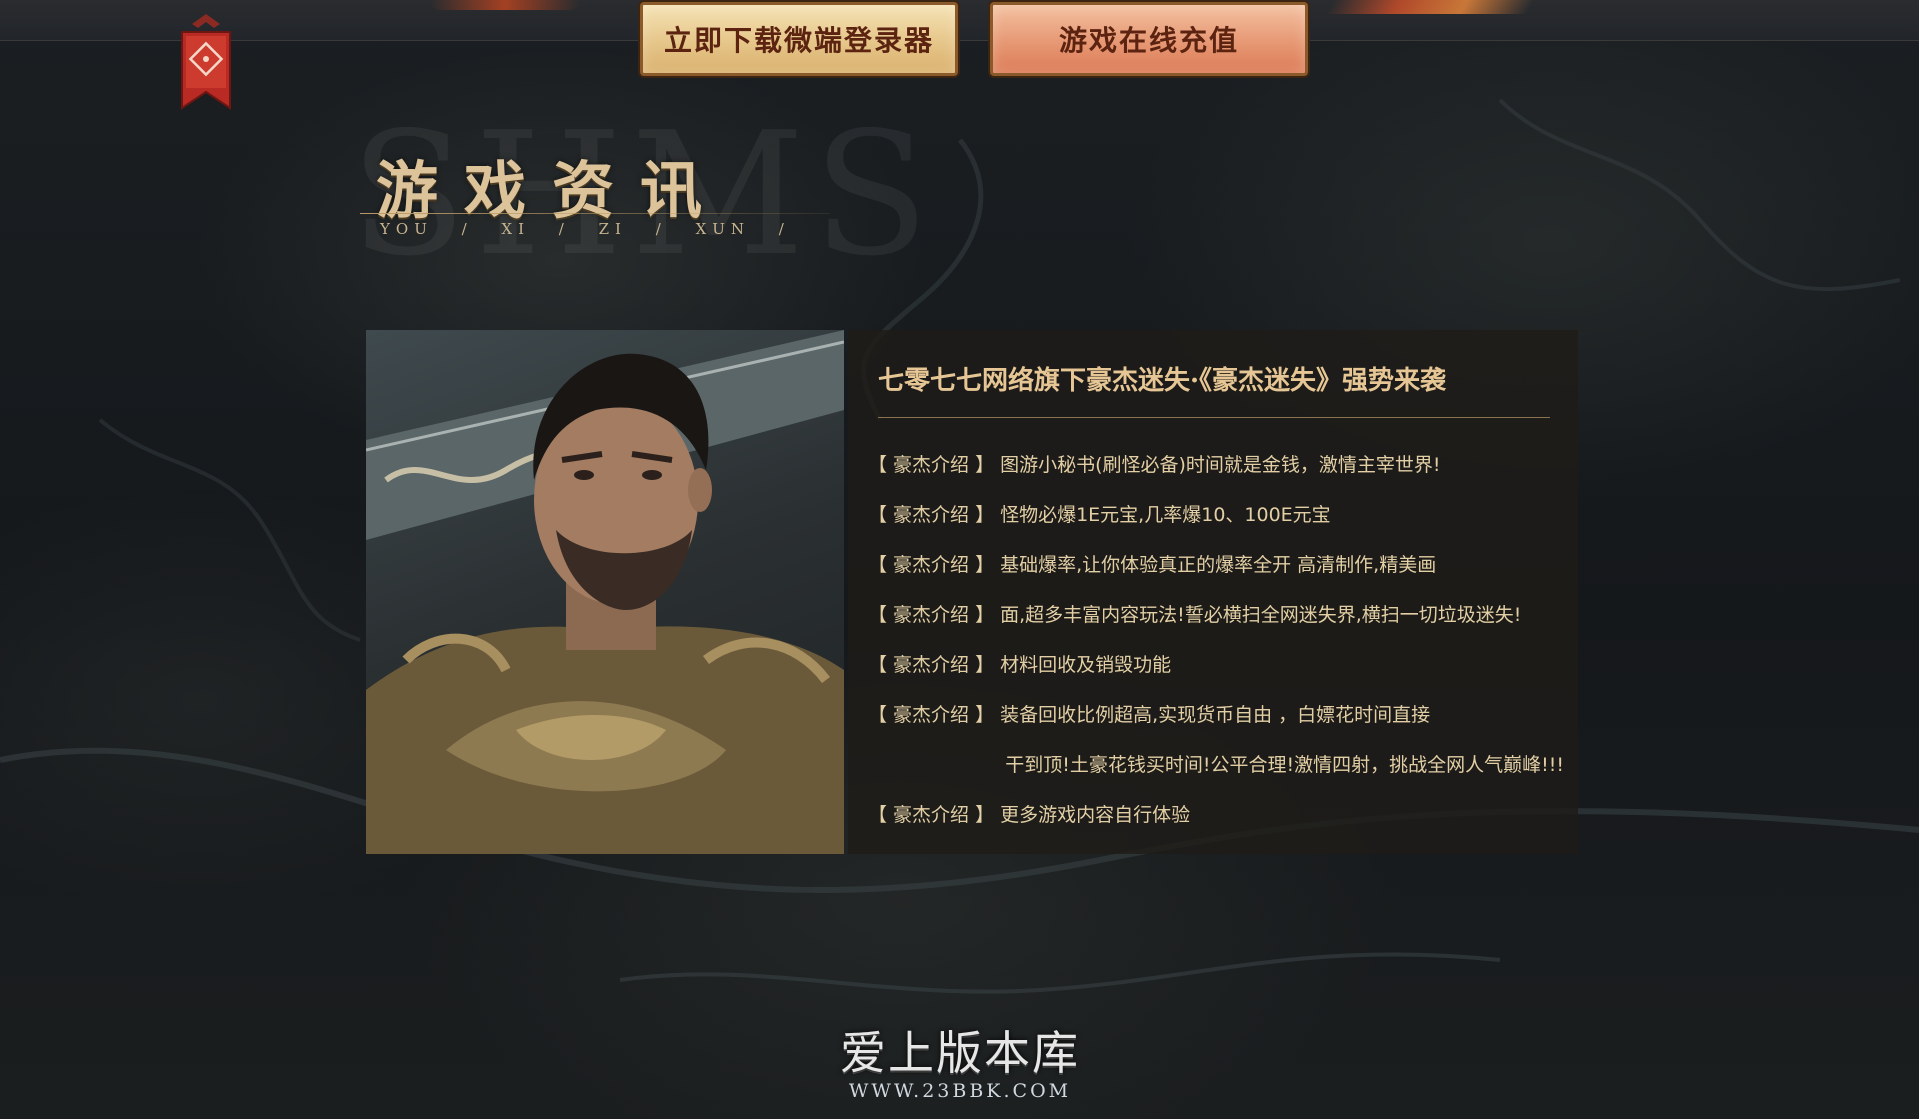  What do you see at coordinates (1215, 714) in the screenshot?
I see `item-text: 装备回收比例超高,实现货币自由 ，白嫖花时间直接` at bounding box center [1215, 714].